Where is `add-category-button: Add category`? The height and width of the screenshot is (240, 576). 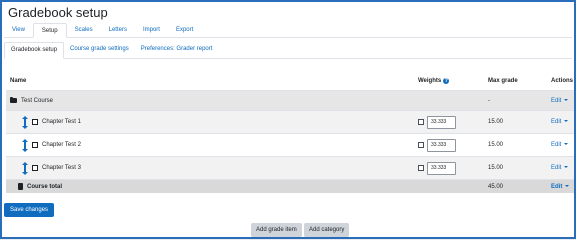 add-category-button: Add category is located at coordinates (327, 230).